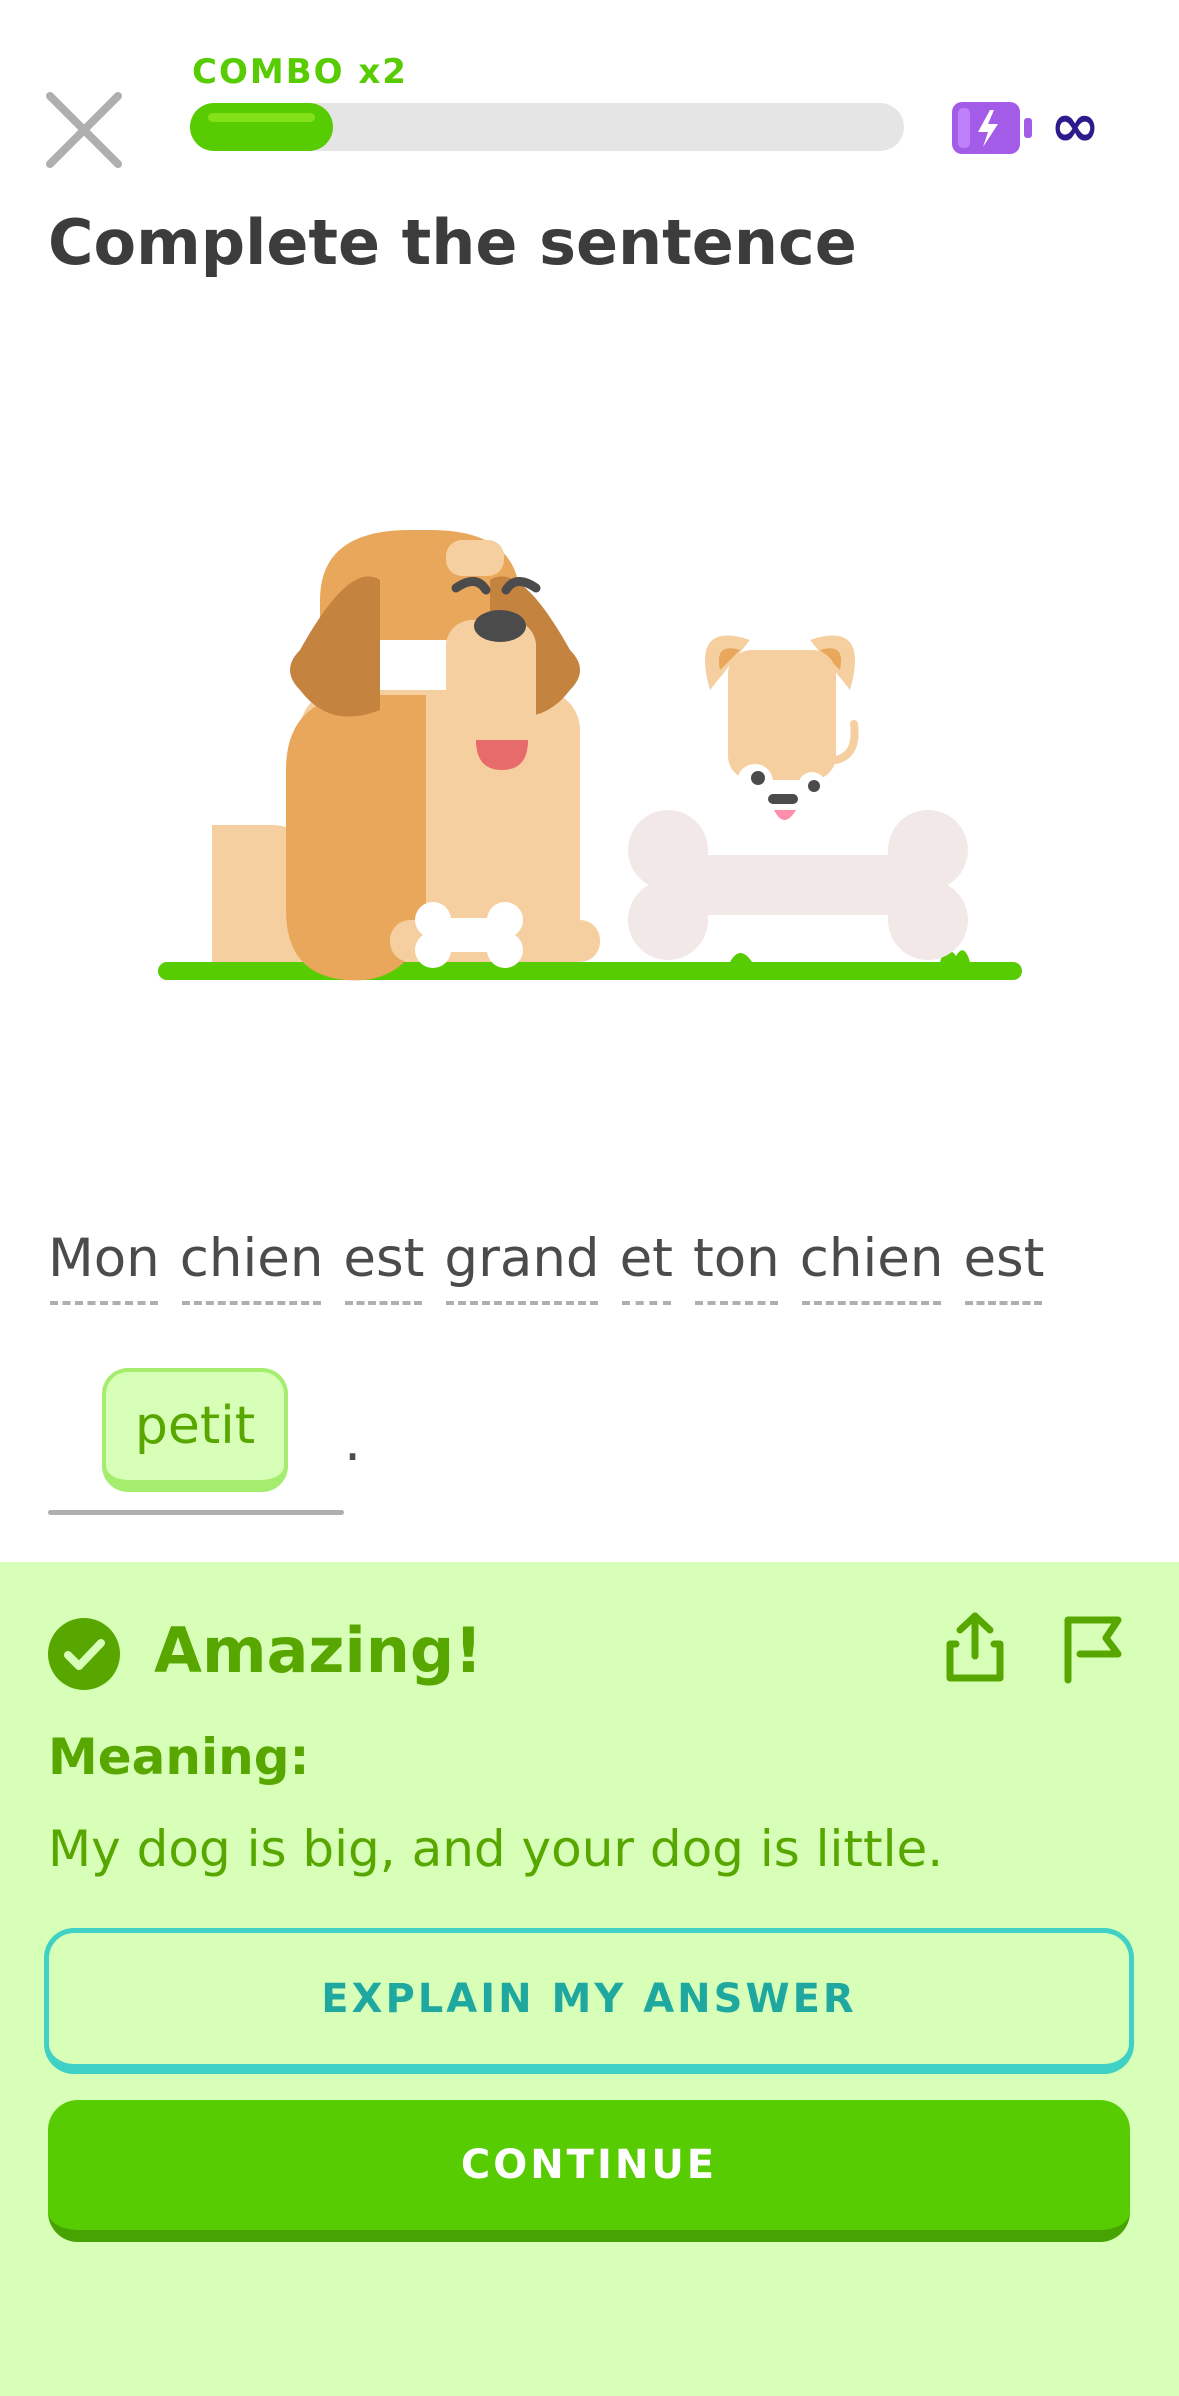 This screenshot has height=2396, width=1179. What do you see at coordinates (992, 128) in the screenshot?
I see `energy-battery-icon` at bounding box center [992, 128].